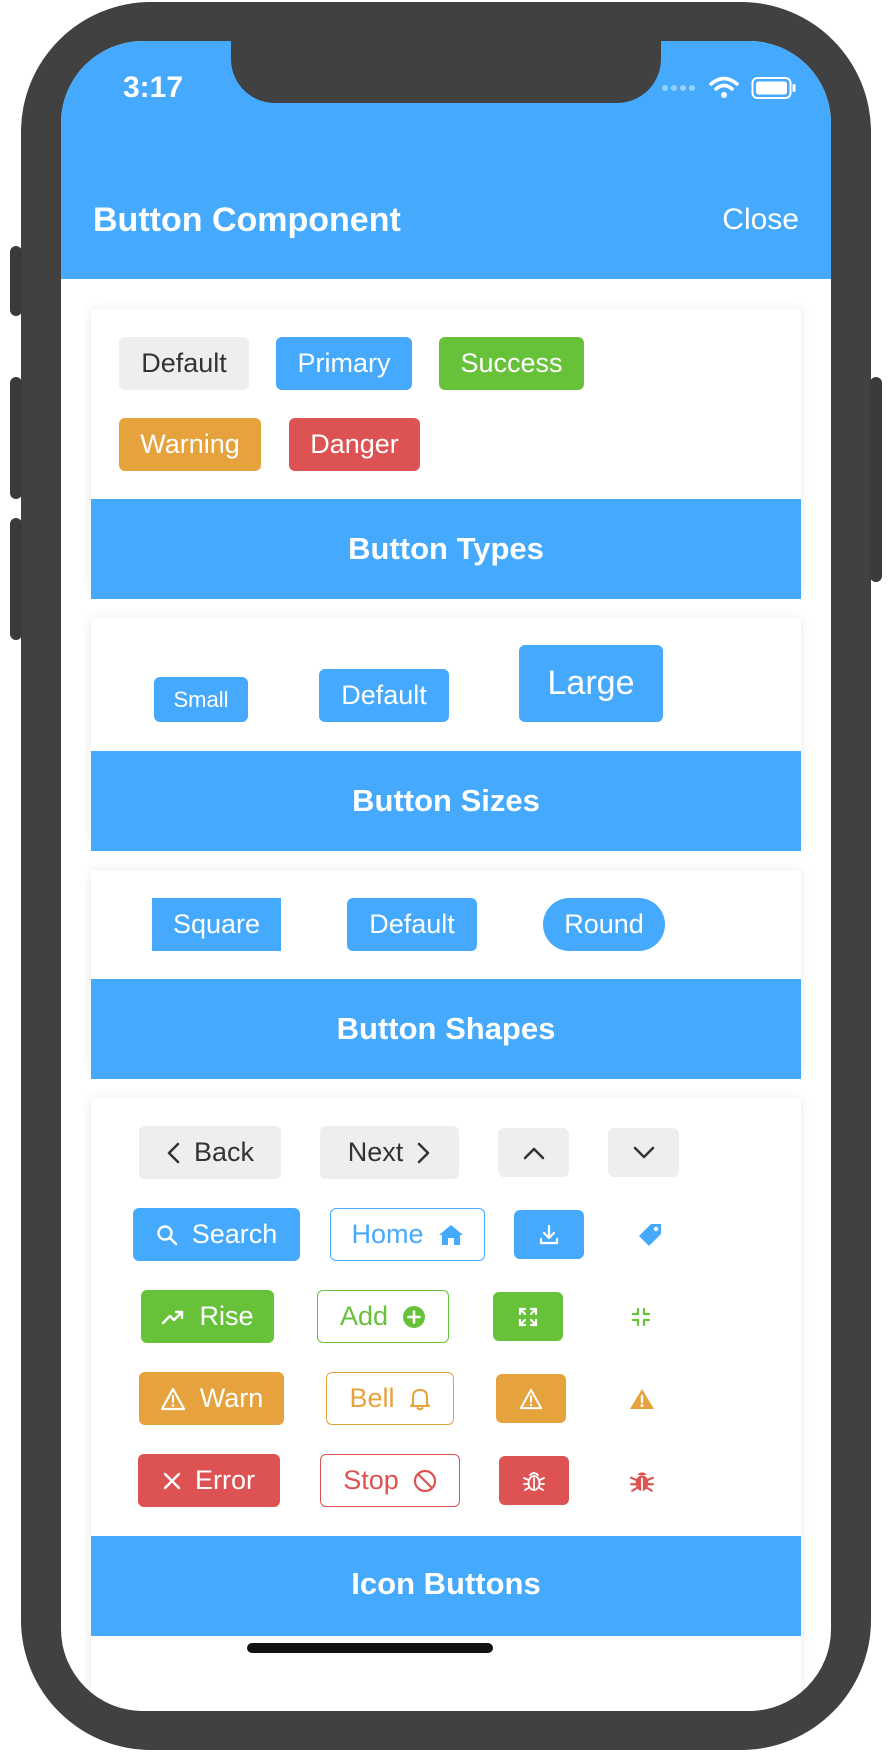 Image resolution: width=892 pixels, height=1754 pixels. Describe the element at coordinates (231, 1398) in the screenshot. I see `warn-label: Warn` at that location.